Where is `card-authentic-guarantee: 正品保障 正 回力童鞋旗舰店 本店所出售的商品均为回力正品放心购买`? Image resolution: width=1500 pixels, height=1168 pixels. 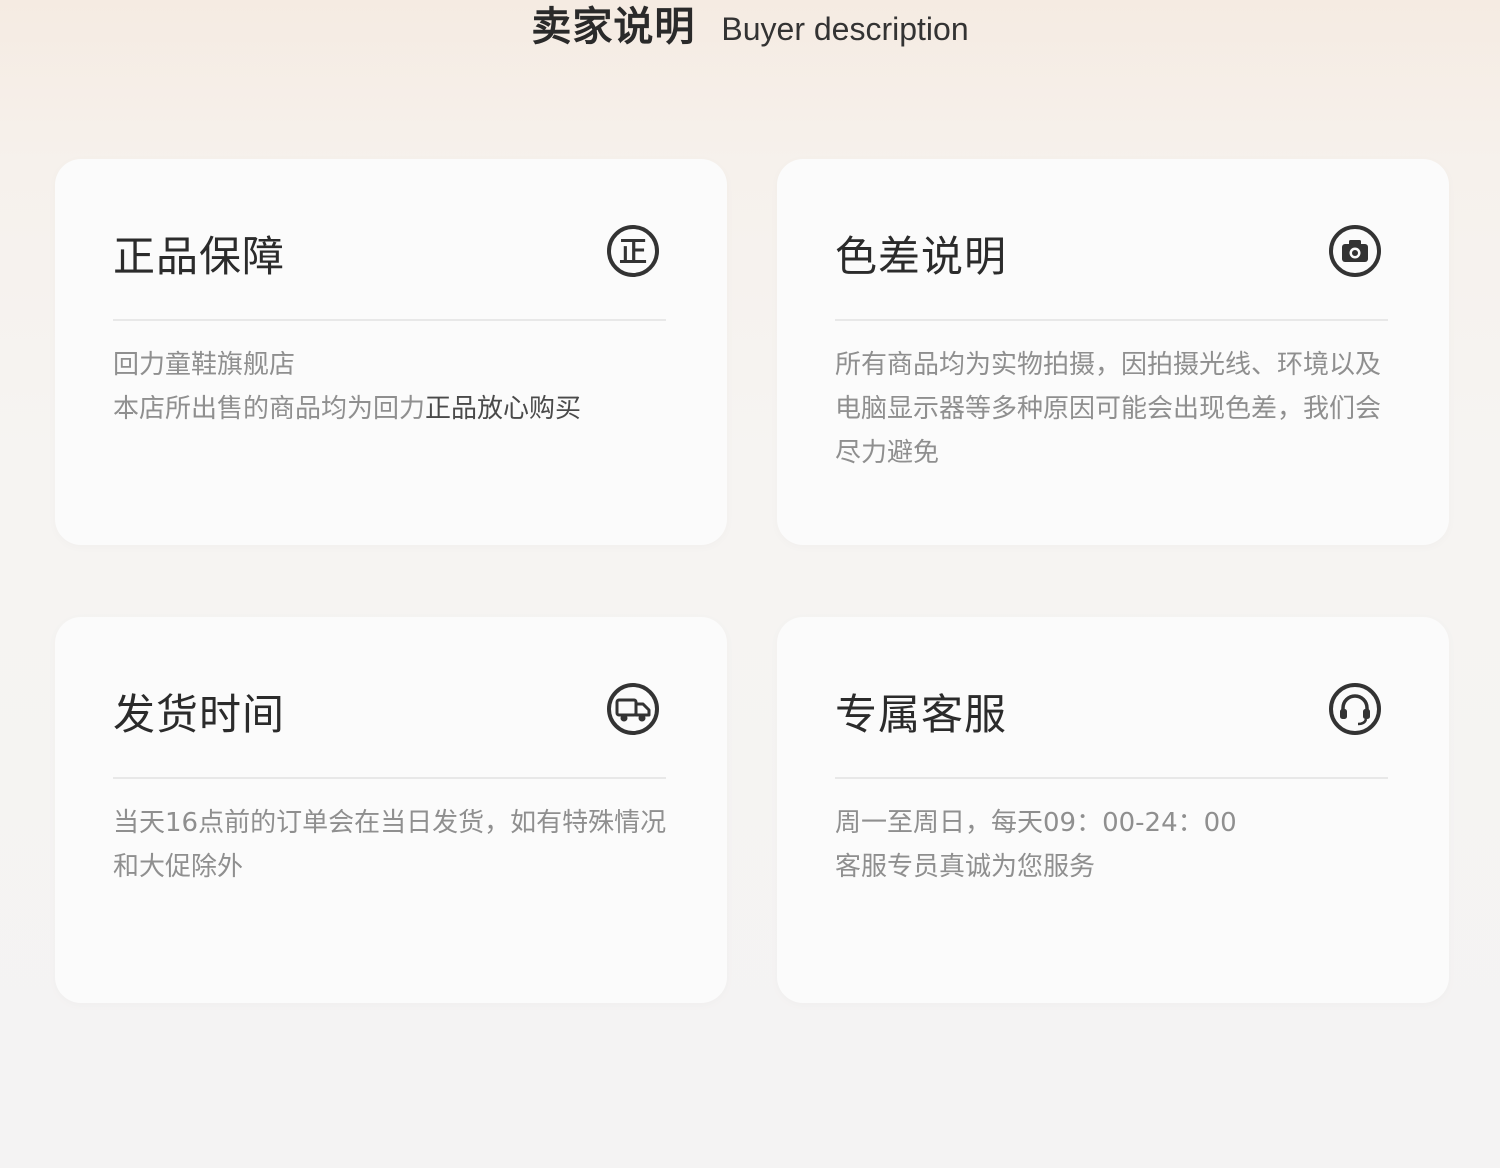 card-authentic-guarantee: 正品保障 正 回力童鞋旗舰店 本店所出售的商品均为回力正品放心购买 is located at coordinates (391, 352).